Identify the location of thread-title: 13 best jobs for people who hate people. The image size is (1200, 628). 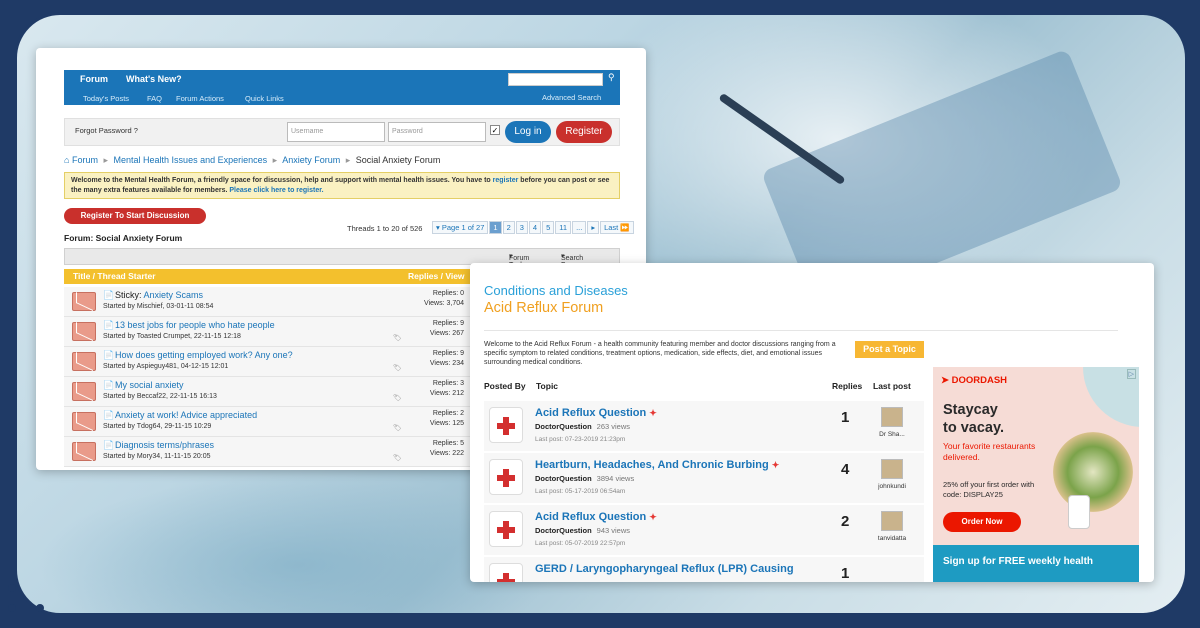
(195, 325).